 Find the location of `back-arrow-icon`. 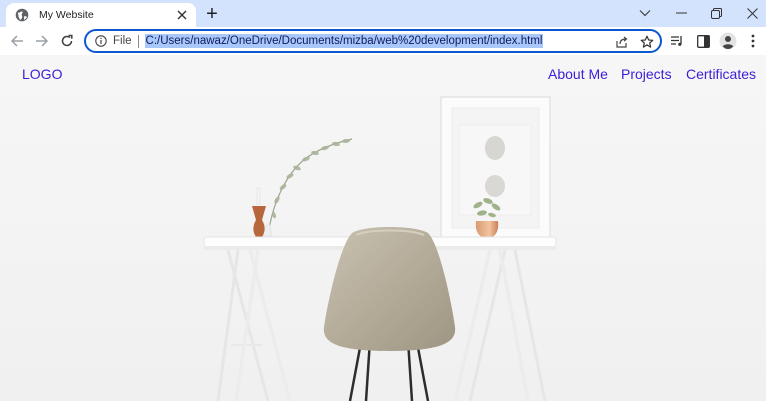

back-arrow-icon is located at coordinates (17, 41).